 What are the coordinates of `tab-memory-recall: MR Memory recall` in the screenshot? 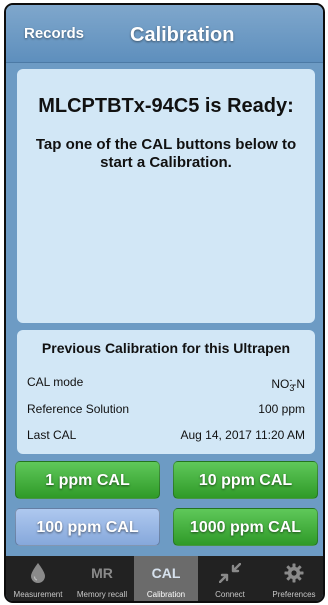 It's located at (102, 578).